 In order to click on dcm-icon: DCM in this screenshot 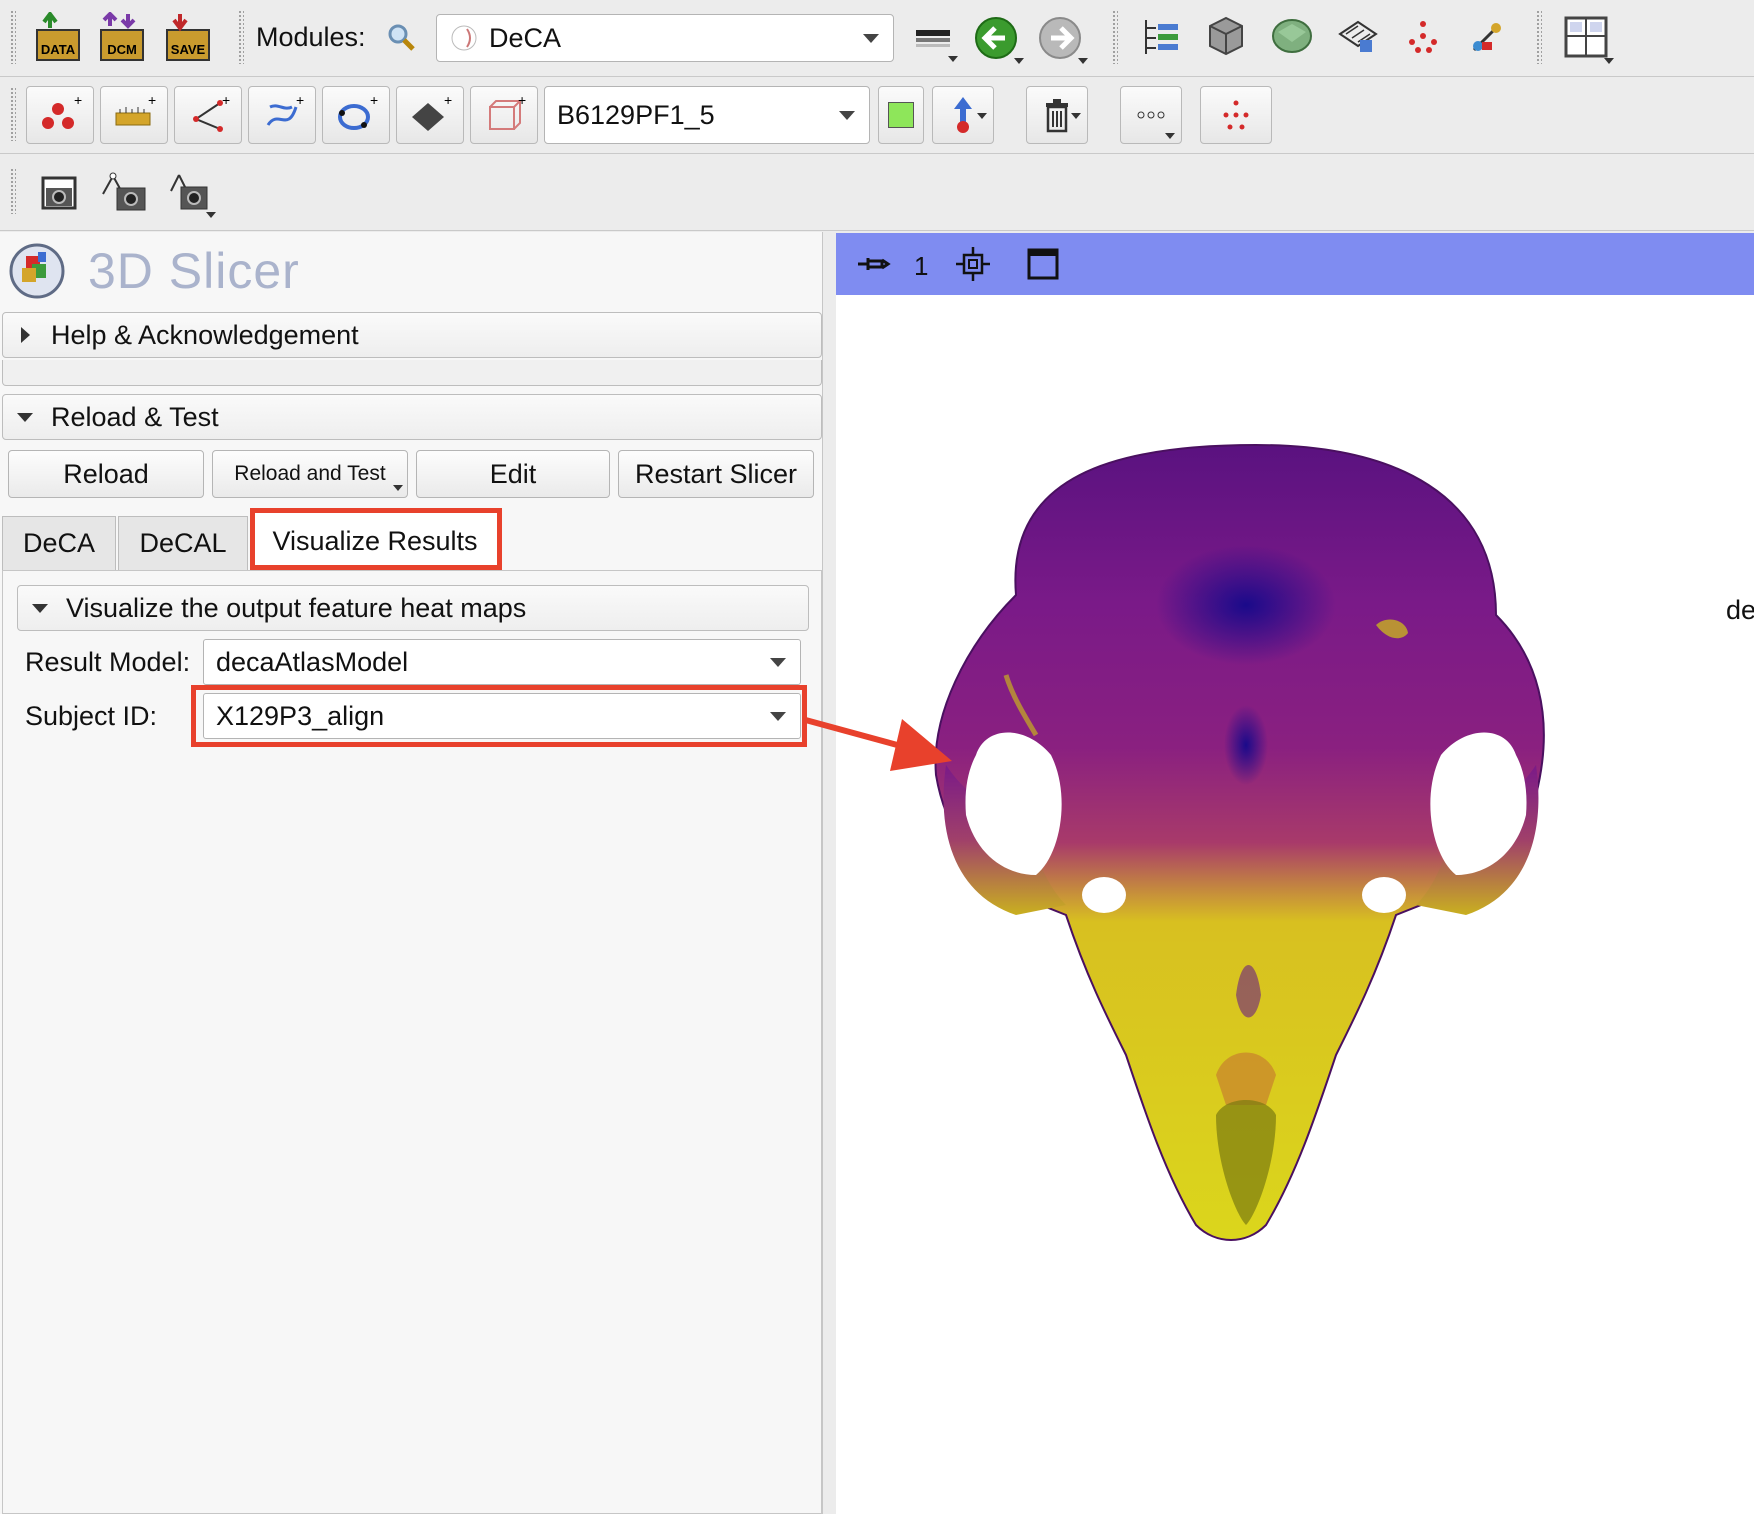, I will do `click(122, 38)`.